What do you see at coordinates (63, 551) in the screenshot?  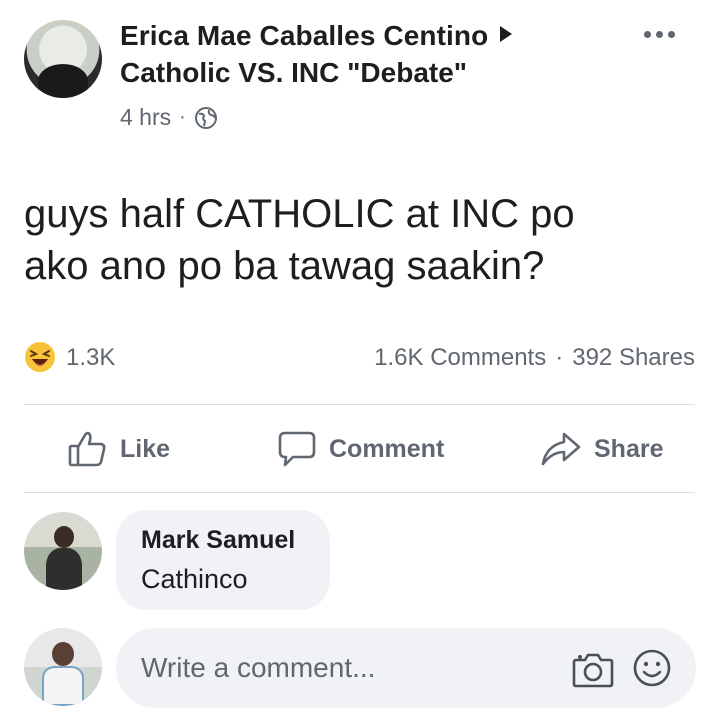 I see `commenter-avatar` at bounding box center [63, 551].